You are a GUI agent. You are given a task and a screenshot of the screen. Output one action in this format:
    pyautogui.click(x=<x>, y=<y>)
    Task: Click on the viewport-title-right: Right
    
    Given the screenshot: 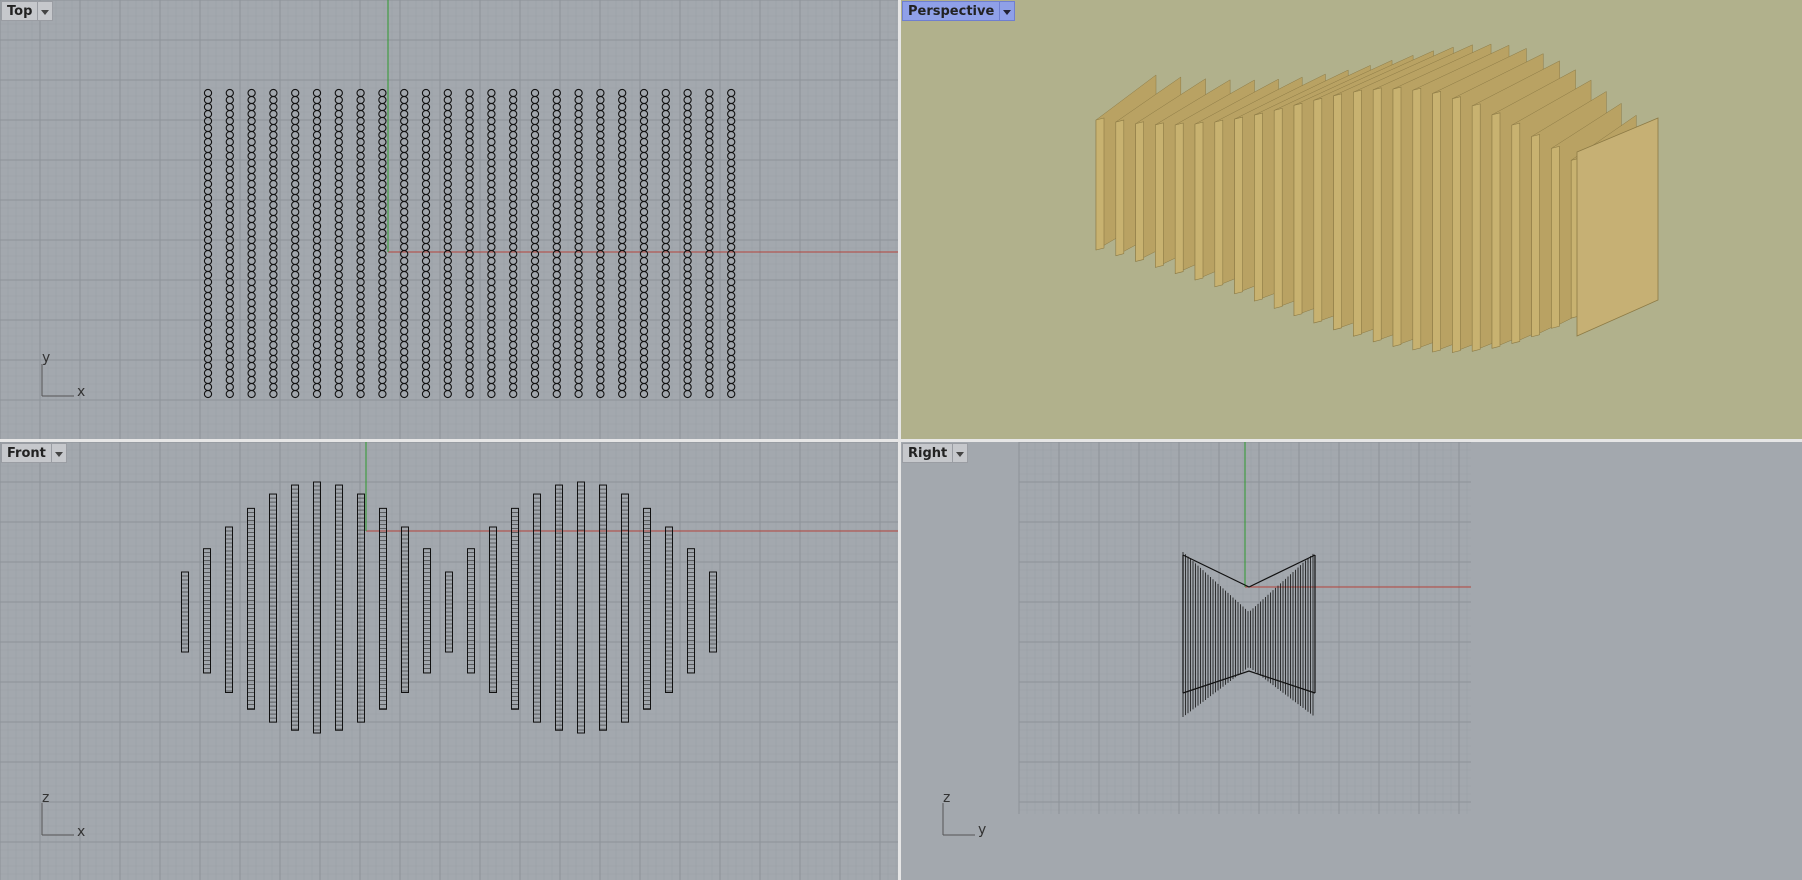 What is the action you would take?
    pyautogui.click(x=935, y=453)
    